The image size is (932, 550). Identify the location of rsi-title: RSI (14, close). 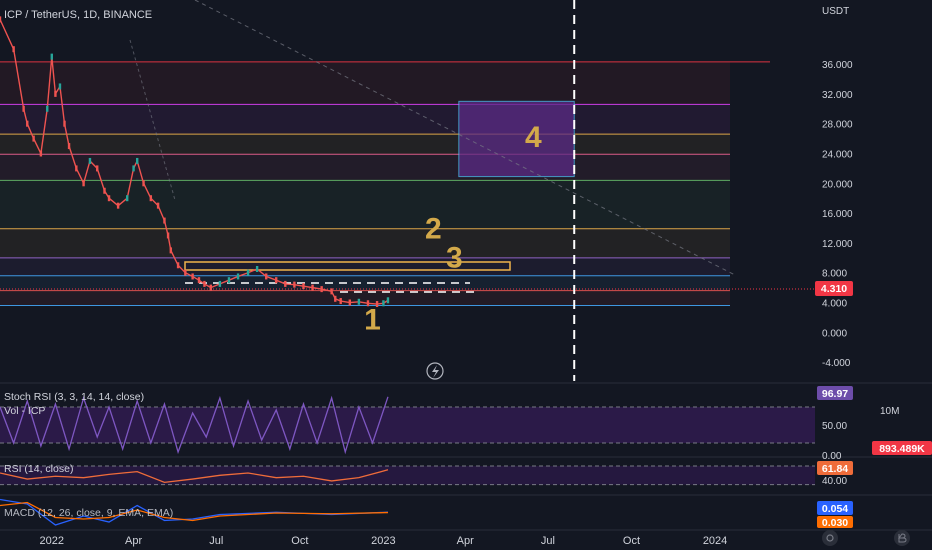
(38, 469).